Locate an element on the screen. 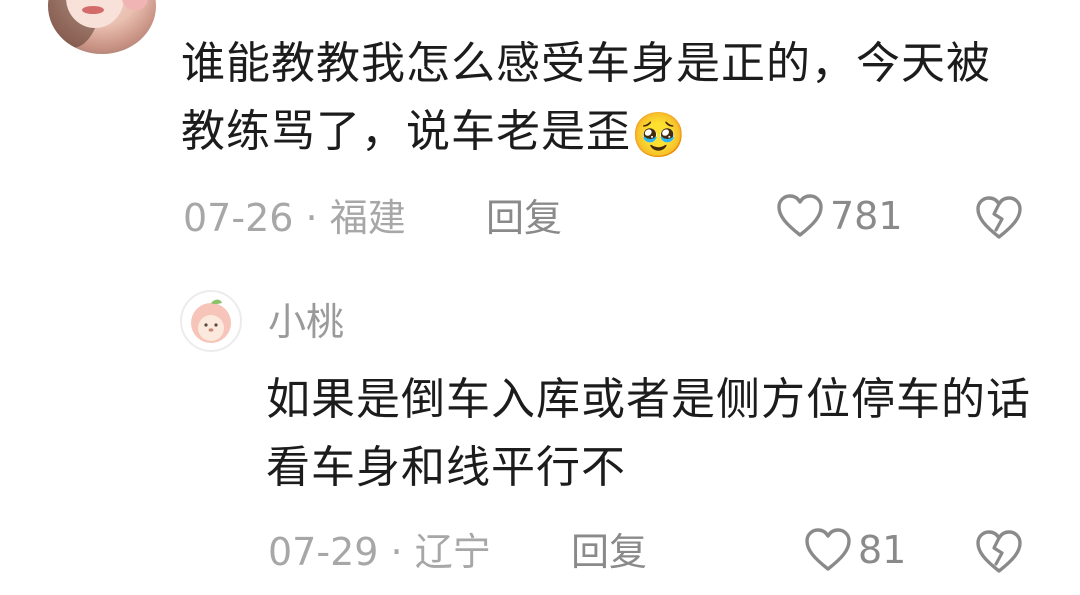  reply-text: 如果是倒车入库或者是侧方位停车的话看车身和线平行不 is located at coordinates (648, 433).